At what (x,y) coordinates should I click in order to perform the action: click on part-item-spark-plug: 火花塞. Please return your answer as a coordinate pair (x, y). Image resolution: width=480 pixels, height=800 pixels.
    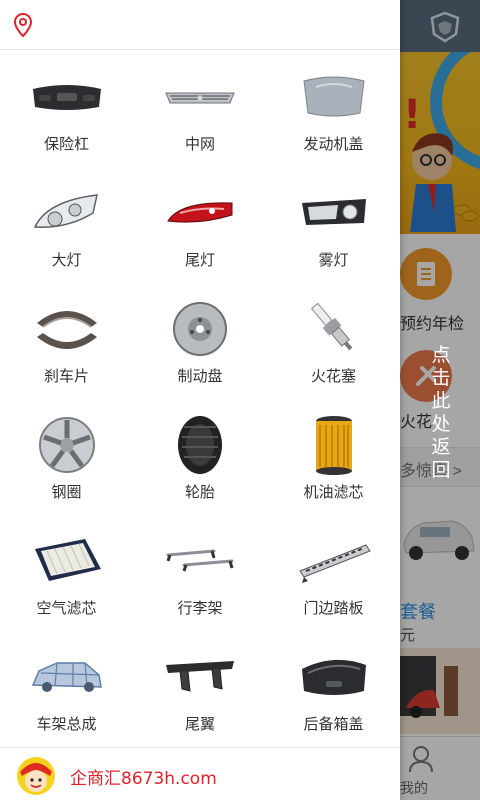
    Looking at the image, I should click on (333, 341).